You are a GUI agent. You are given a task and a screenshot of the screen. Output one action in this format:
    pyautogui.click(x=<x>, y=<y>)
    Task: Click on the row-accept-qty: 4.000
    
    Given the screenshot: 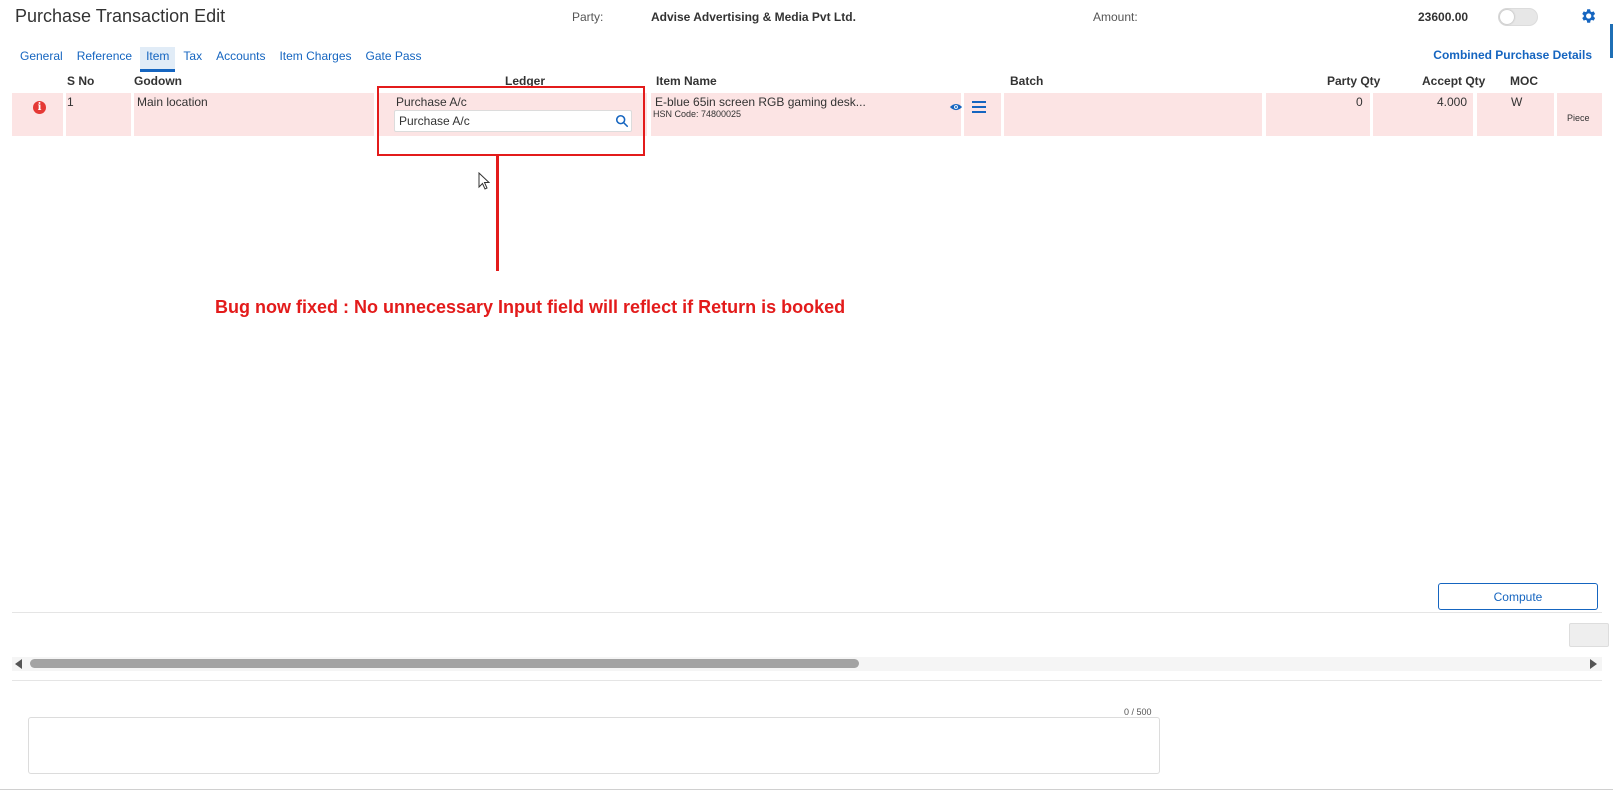 What is the action you would take?
    pyautogui.click(x=1452, y=102)
    